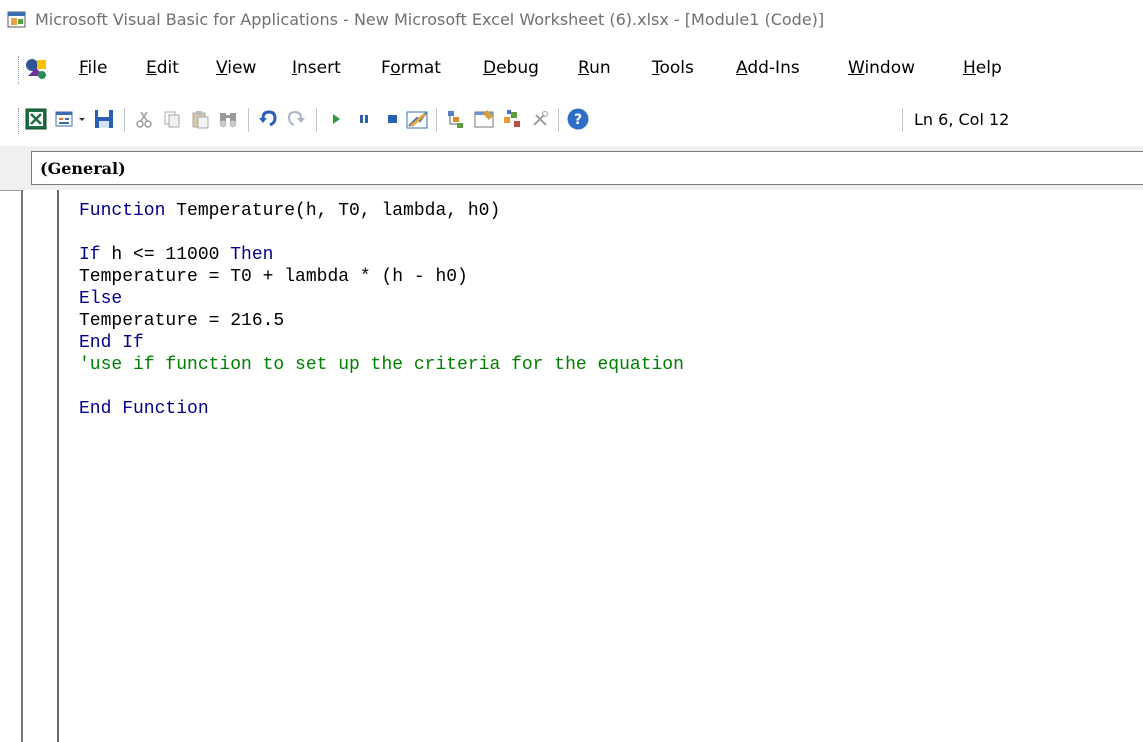  What do you see at coordinates (16, 19) in the screenshot?
I see `vba-app-icon` at bounding box center [16, 19].